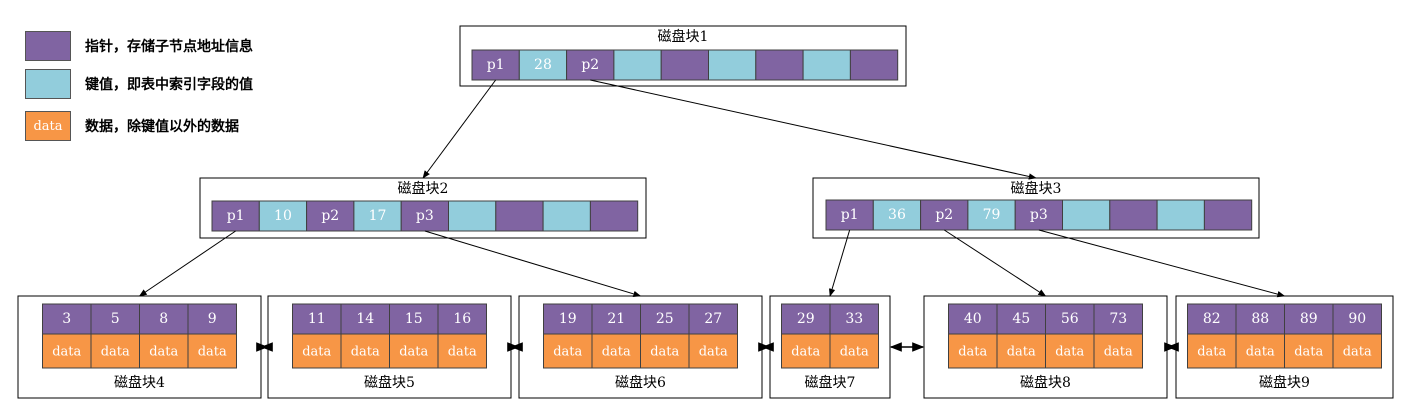  Describe the element at coordinates (854, 319) in the screenshot. I see `leaf-key-label-n7-1: 33` at that location.